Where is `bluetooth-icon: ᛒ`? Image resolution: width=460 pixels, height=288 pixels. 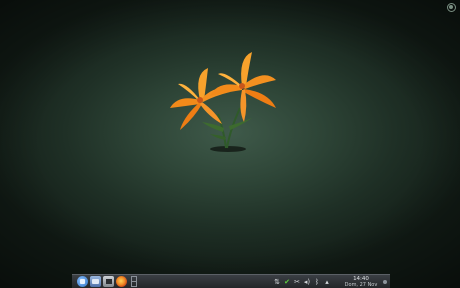 bluetooth-icon: ᛒ is located at coordinates (317, 282).